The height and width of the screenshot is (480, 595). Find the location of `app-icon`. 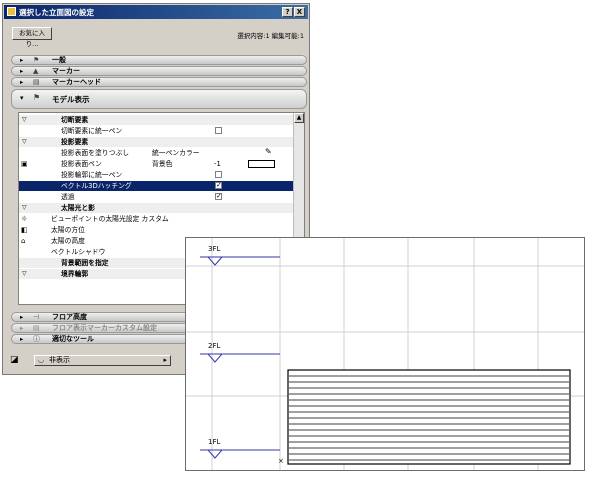

app-icon is located at coordinates (11, 11).